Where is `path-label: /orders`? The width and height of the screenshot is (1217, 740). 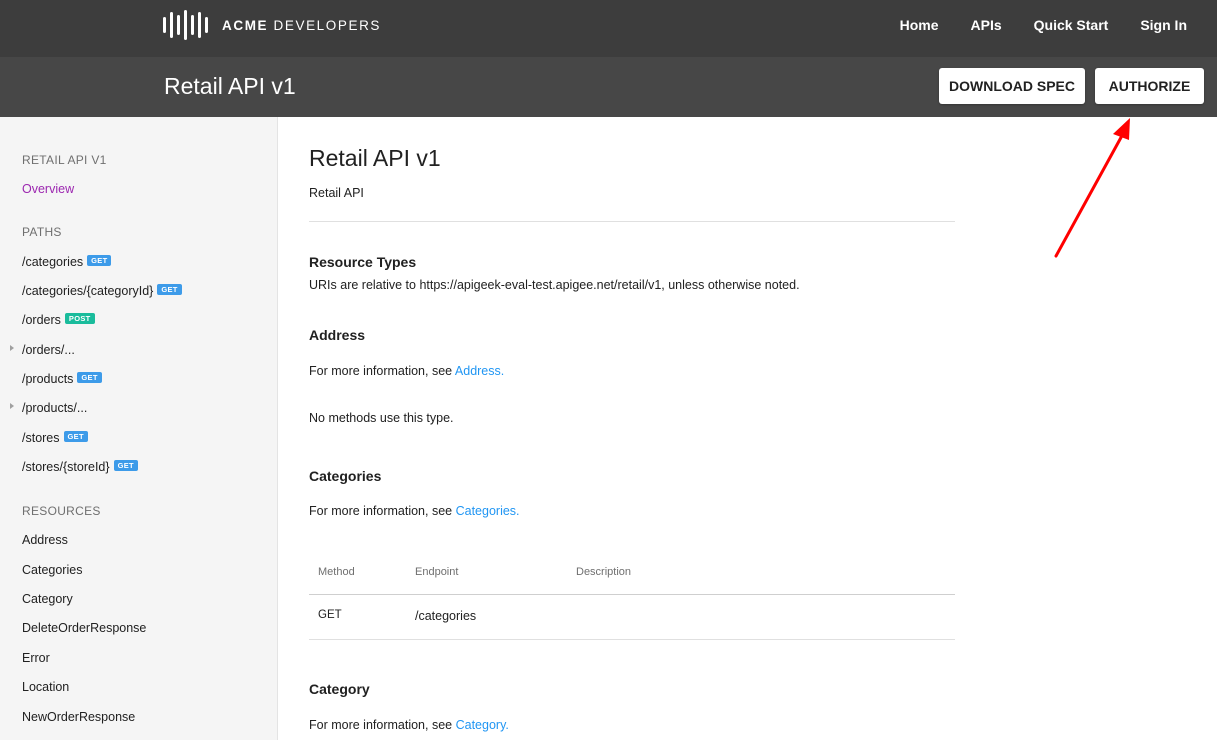 path-label: /orders is located at coordinates (41, 320).